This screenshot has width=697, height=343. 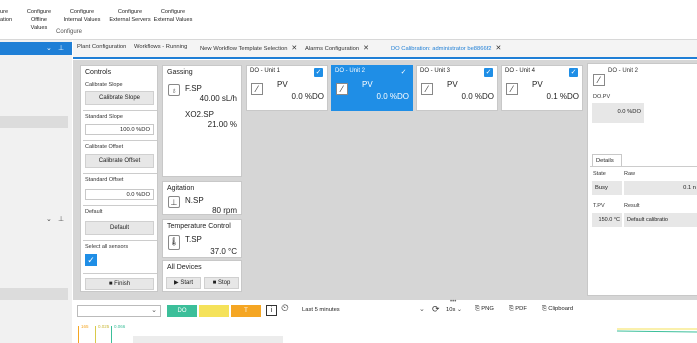 I want to click on raw-value: 0.1 n, so click(x=660, y=188).